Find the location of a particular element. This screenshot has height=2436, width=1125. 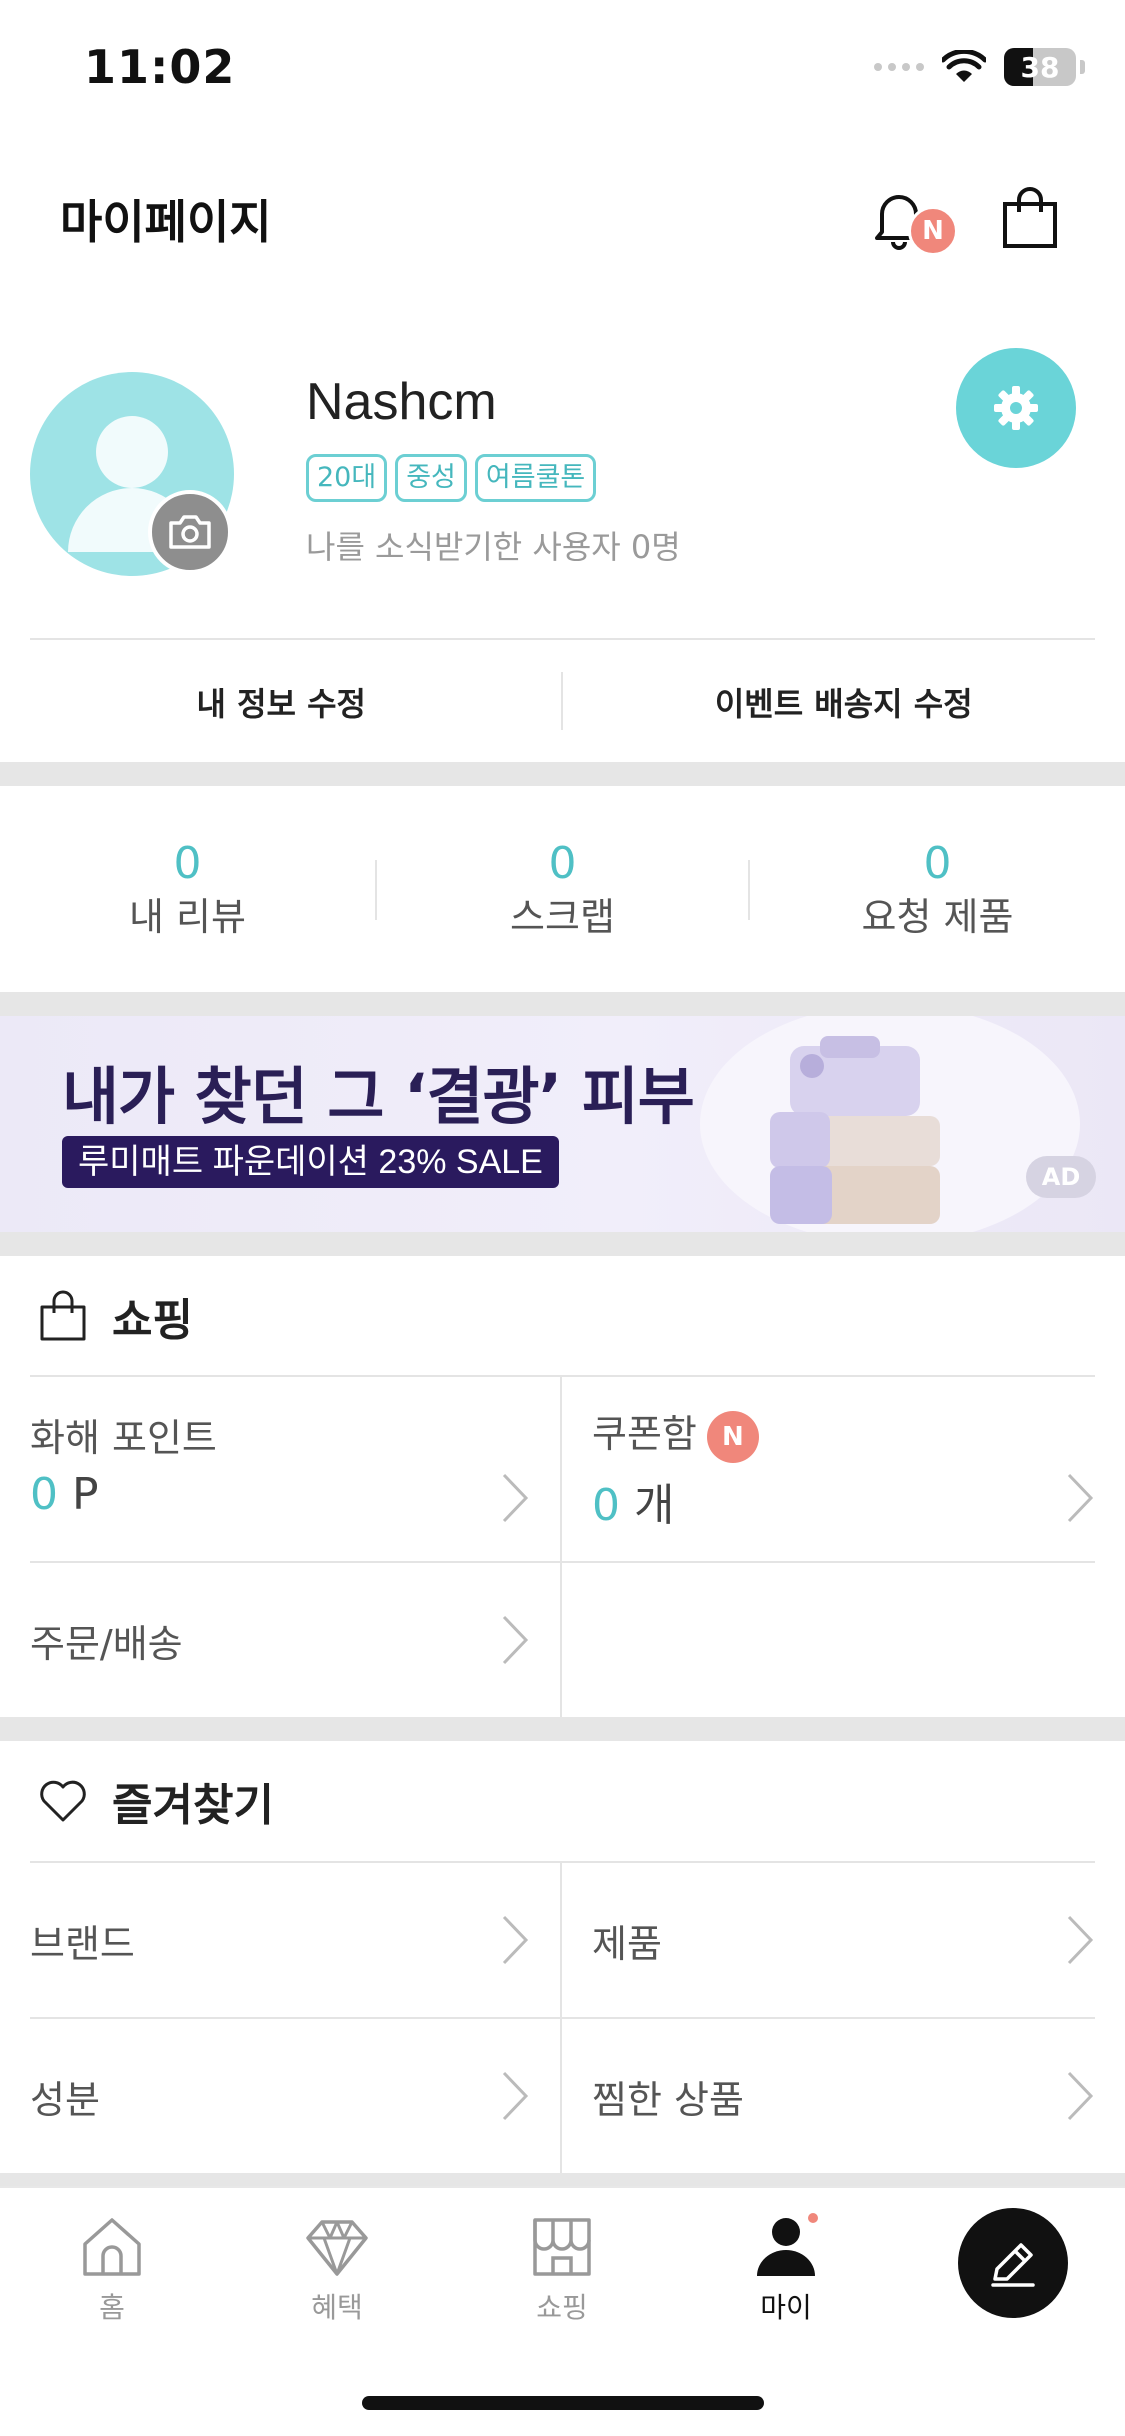

pencil-icon is located at coordinates (1013, 2265).